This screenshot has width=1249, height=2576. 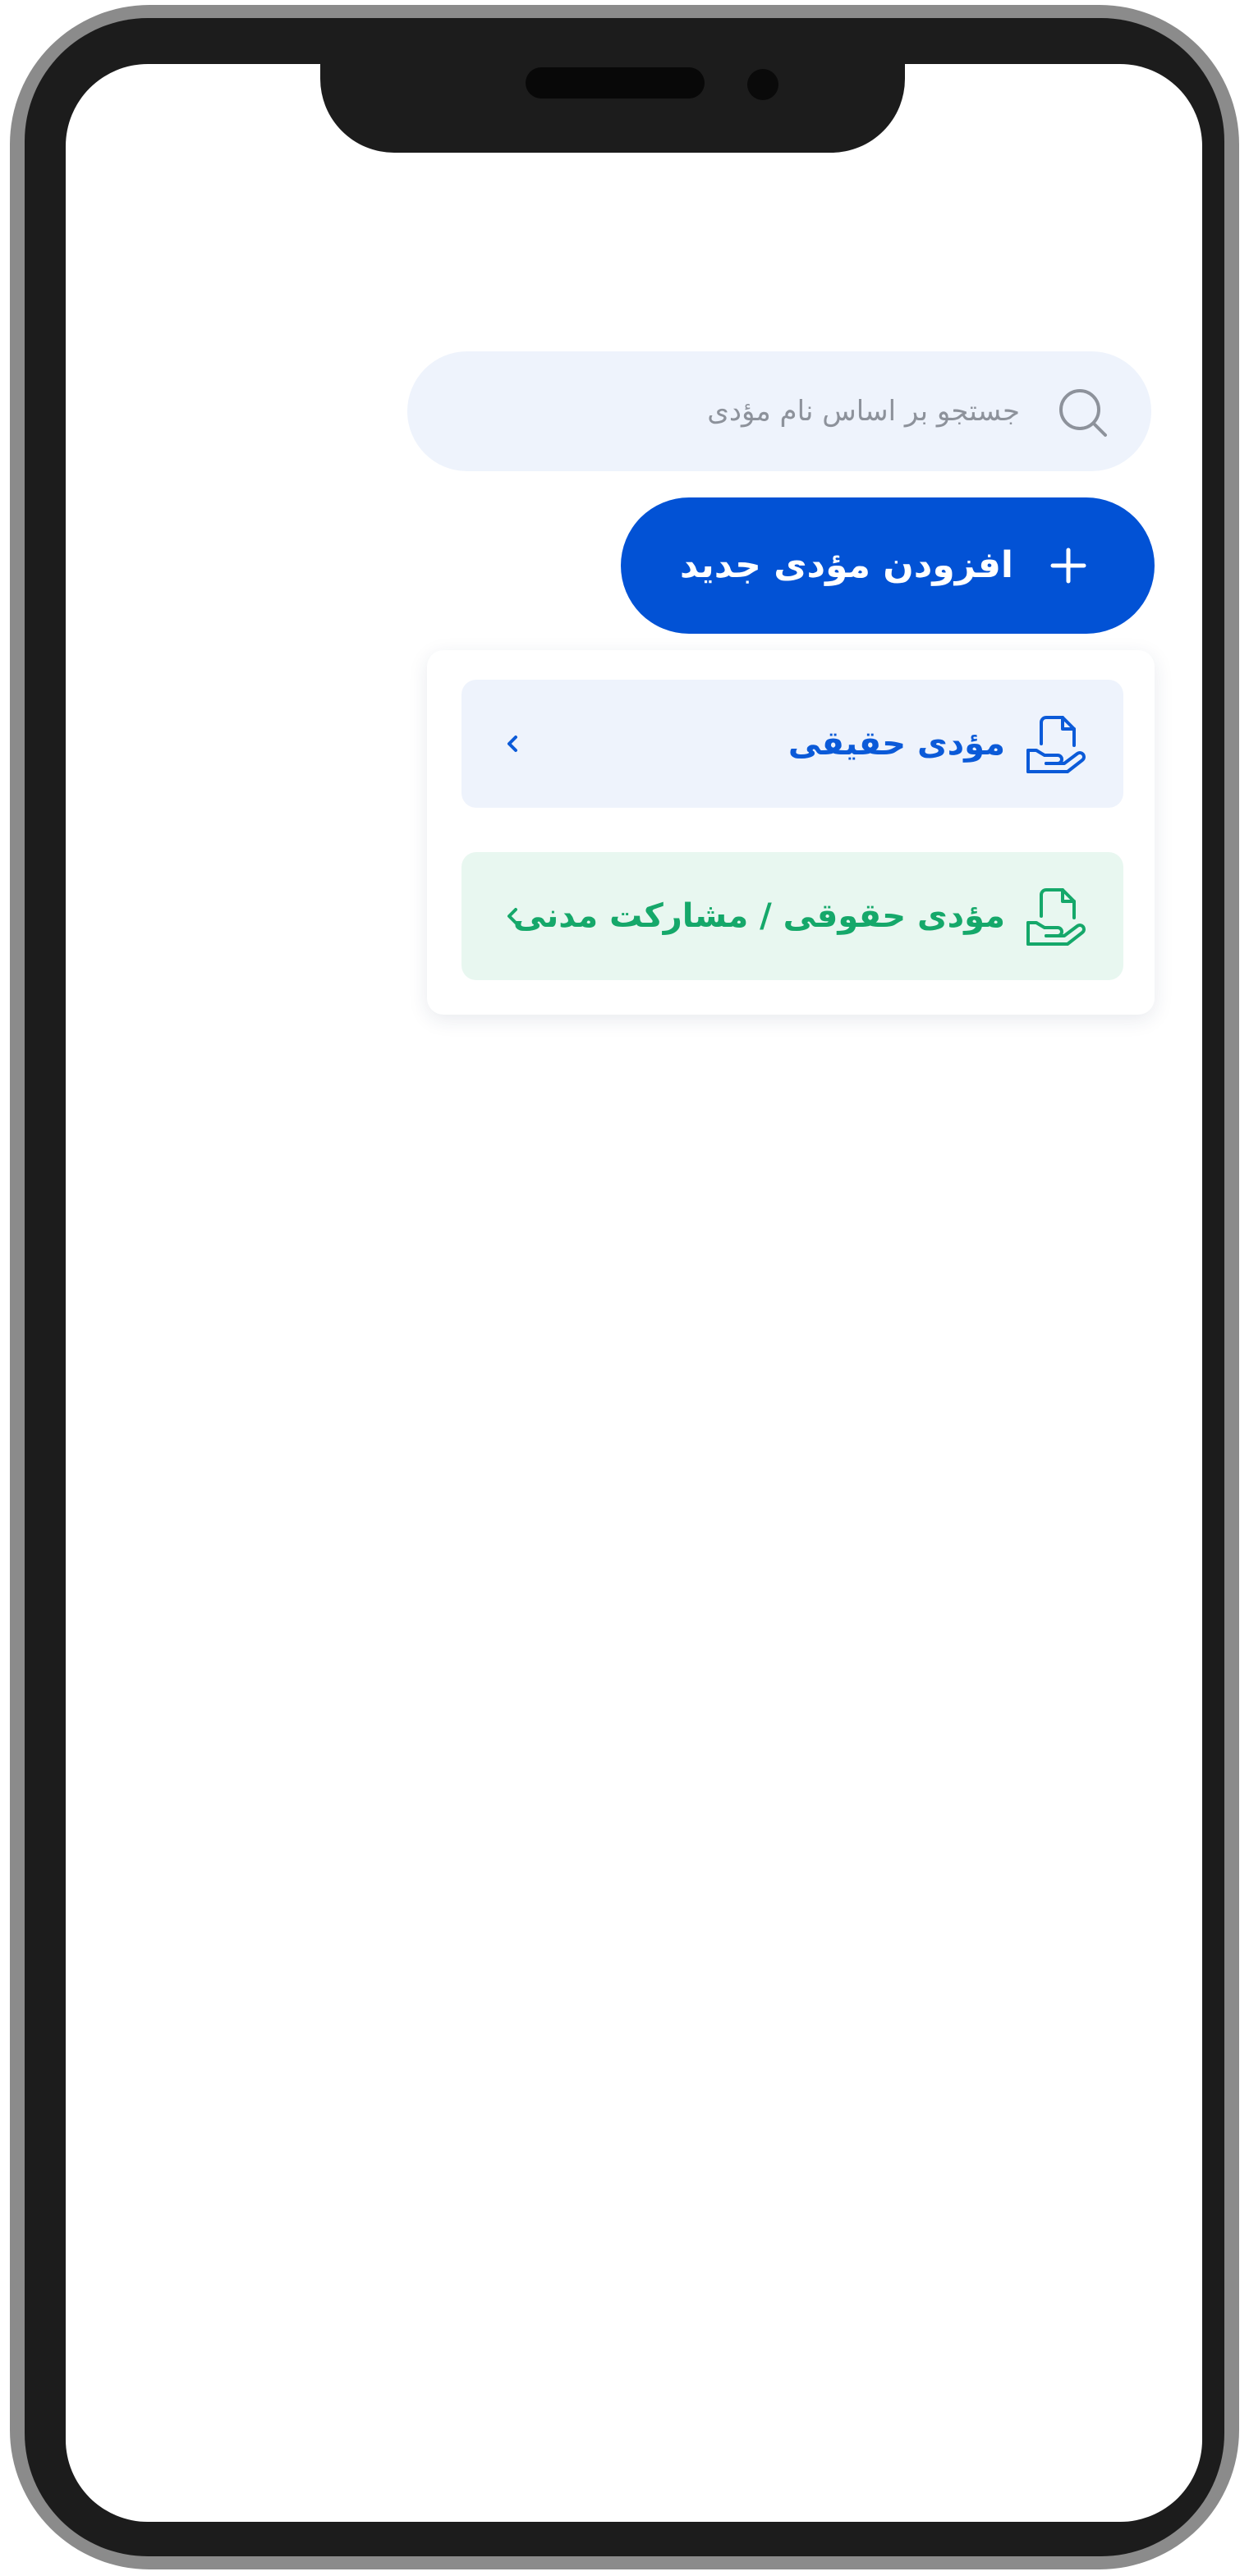 What do you see at coordinates (758, 916) in the screenshot?
I see `menu-item-label: مؤدی حقوقی / مشارکت مدنی` at bounding box center [758, 916].